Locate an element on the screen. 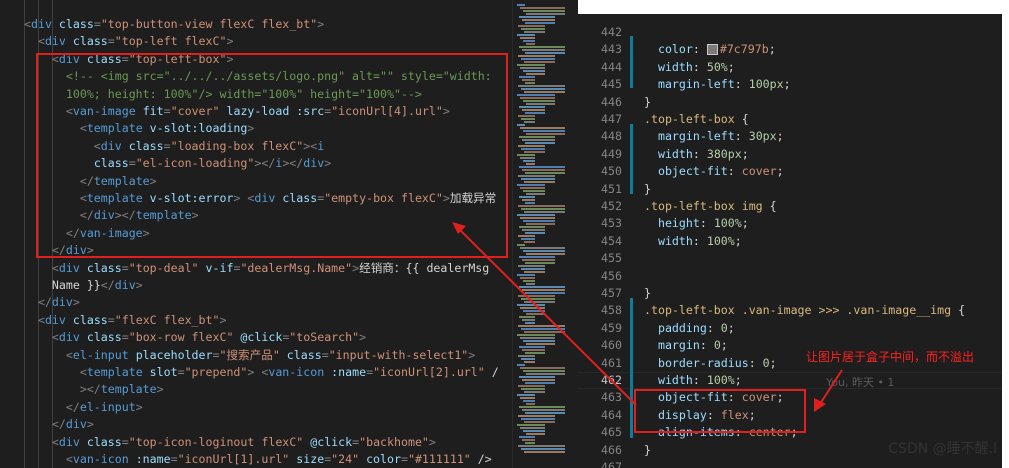 This screenshot has height=468, width=1009. watermark: CSDN @睡不醒.l is located at coordinates (942, 449).